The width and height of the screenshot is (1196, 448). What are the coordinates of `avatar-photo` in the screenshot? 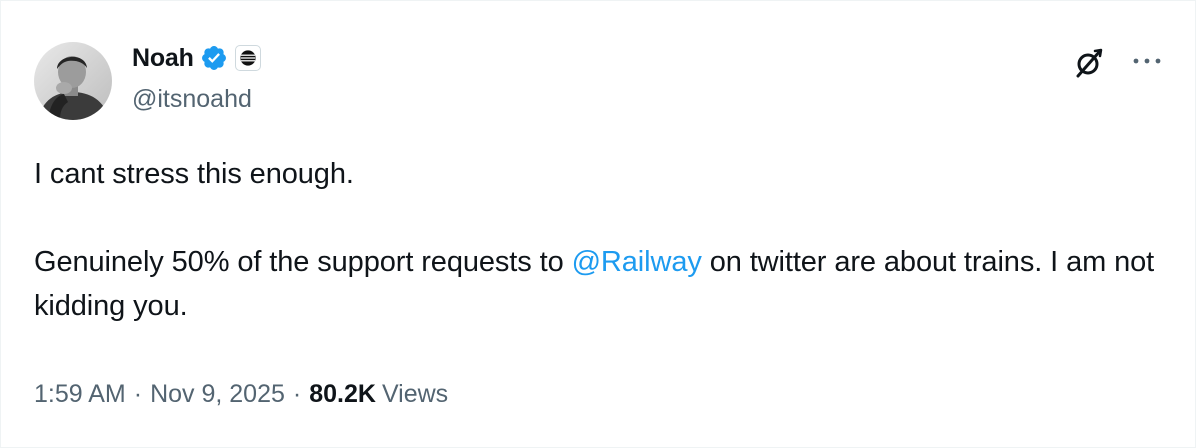 It's located at (73, 81).